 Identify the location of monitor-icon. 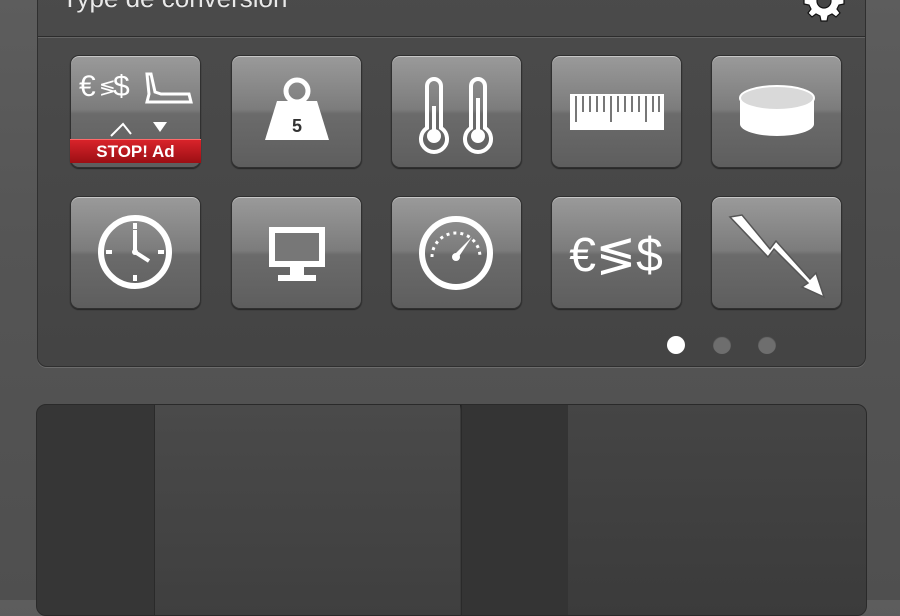
(297, 254).